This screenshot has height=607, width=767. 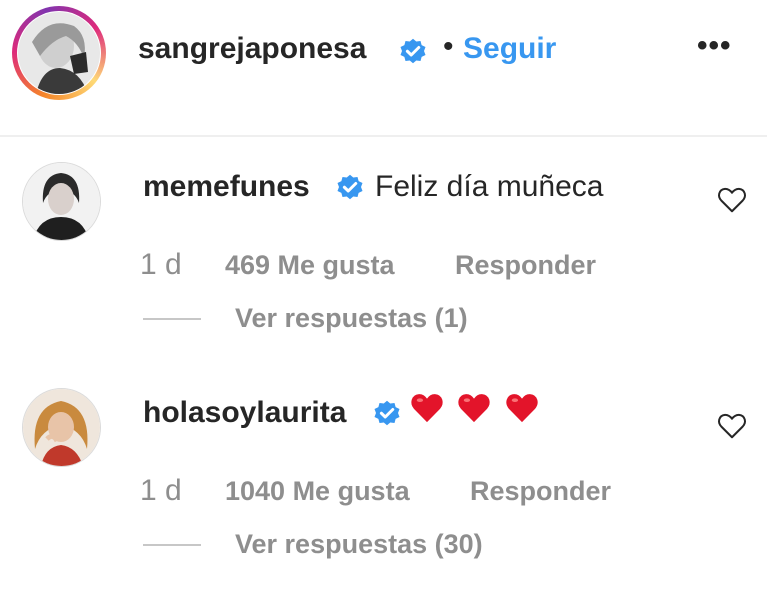 I want to click on more-options-button: •••, so click(x=714, y=46).